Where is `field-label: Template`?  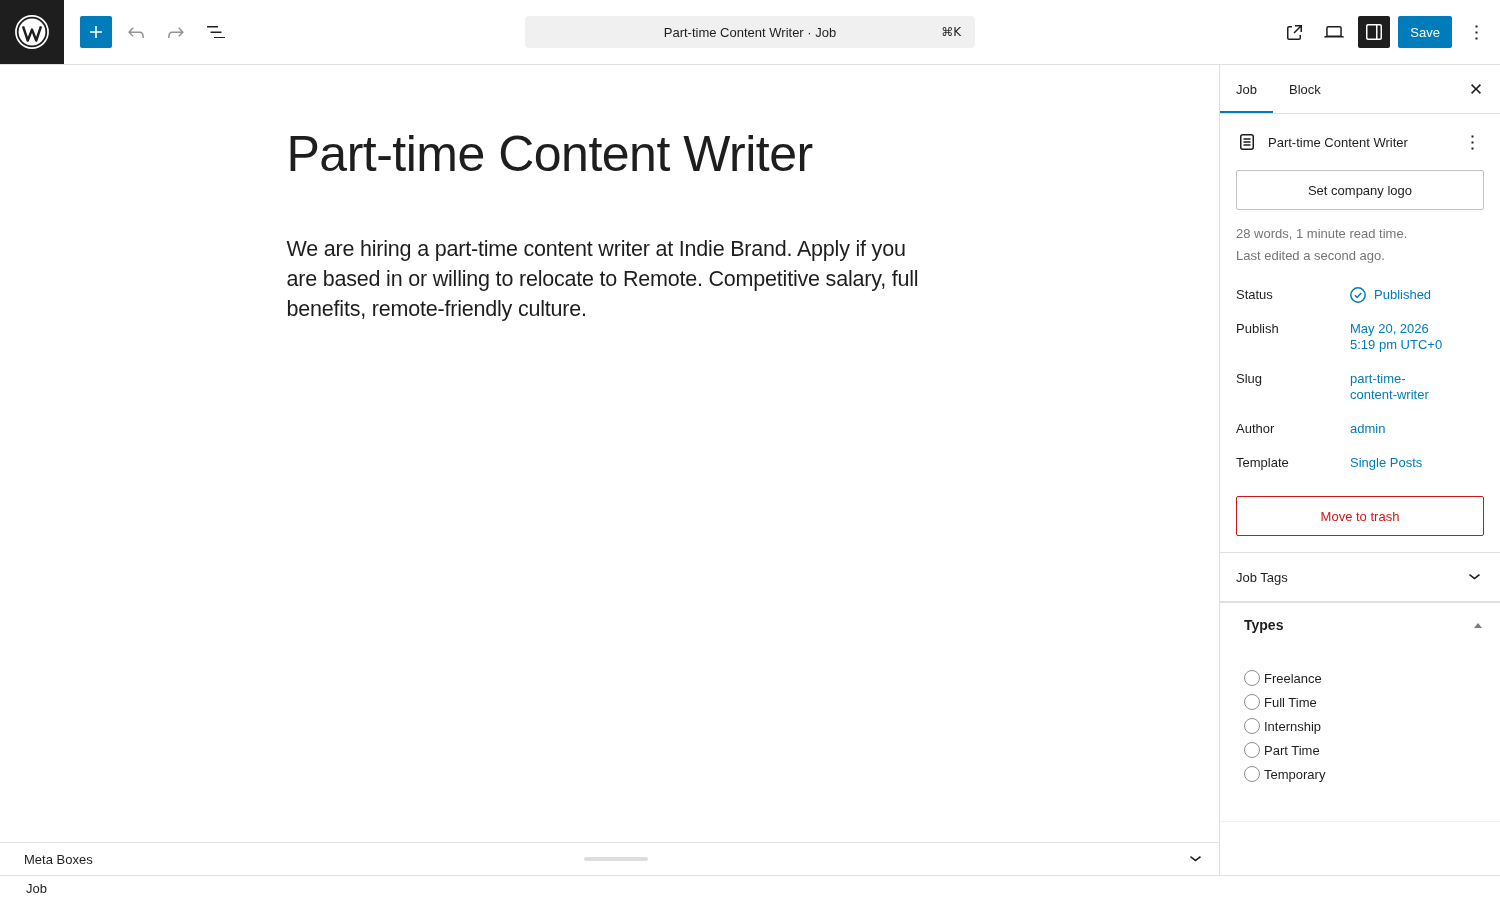 field-label: Template is located at coordinates (1263, 463).